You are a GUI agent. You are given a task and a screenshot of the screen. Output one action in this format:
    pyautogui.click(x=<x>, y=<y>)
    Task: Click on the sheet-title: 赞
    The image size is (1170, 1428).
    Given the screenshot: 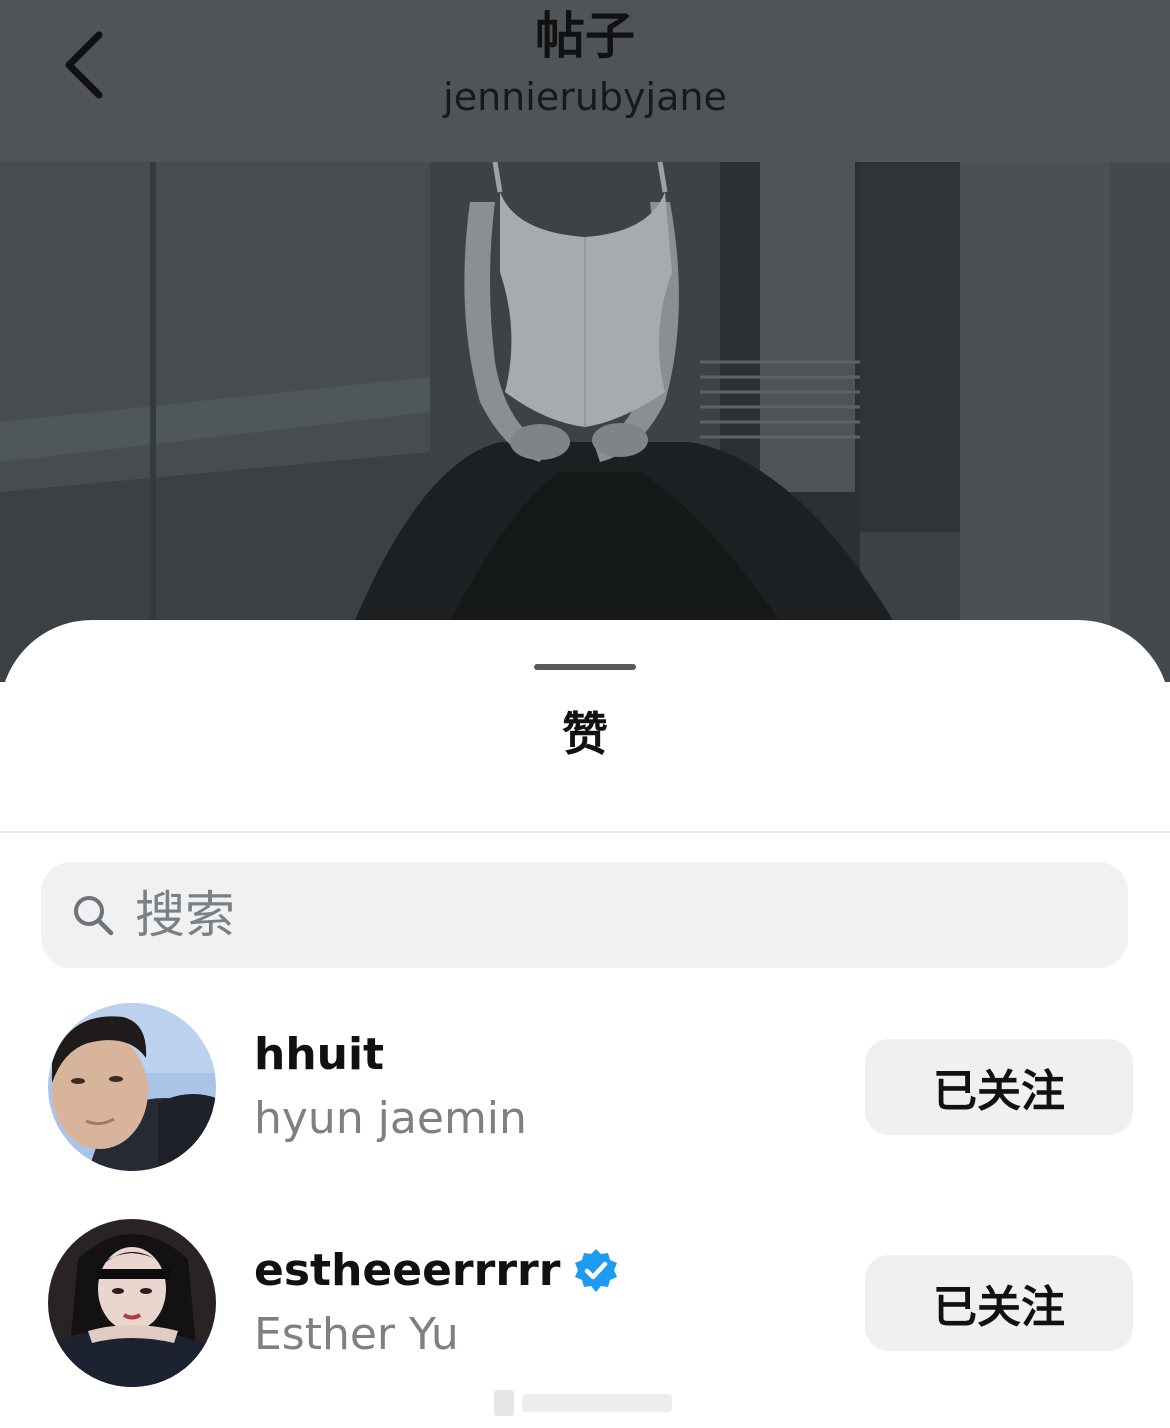 What is the action you would take?
    pyautogui.click(x=585, y=734)
    